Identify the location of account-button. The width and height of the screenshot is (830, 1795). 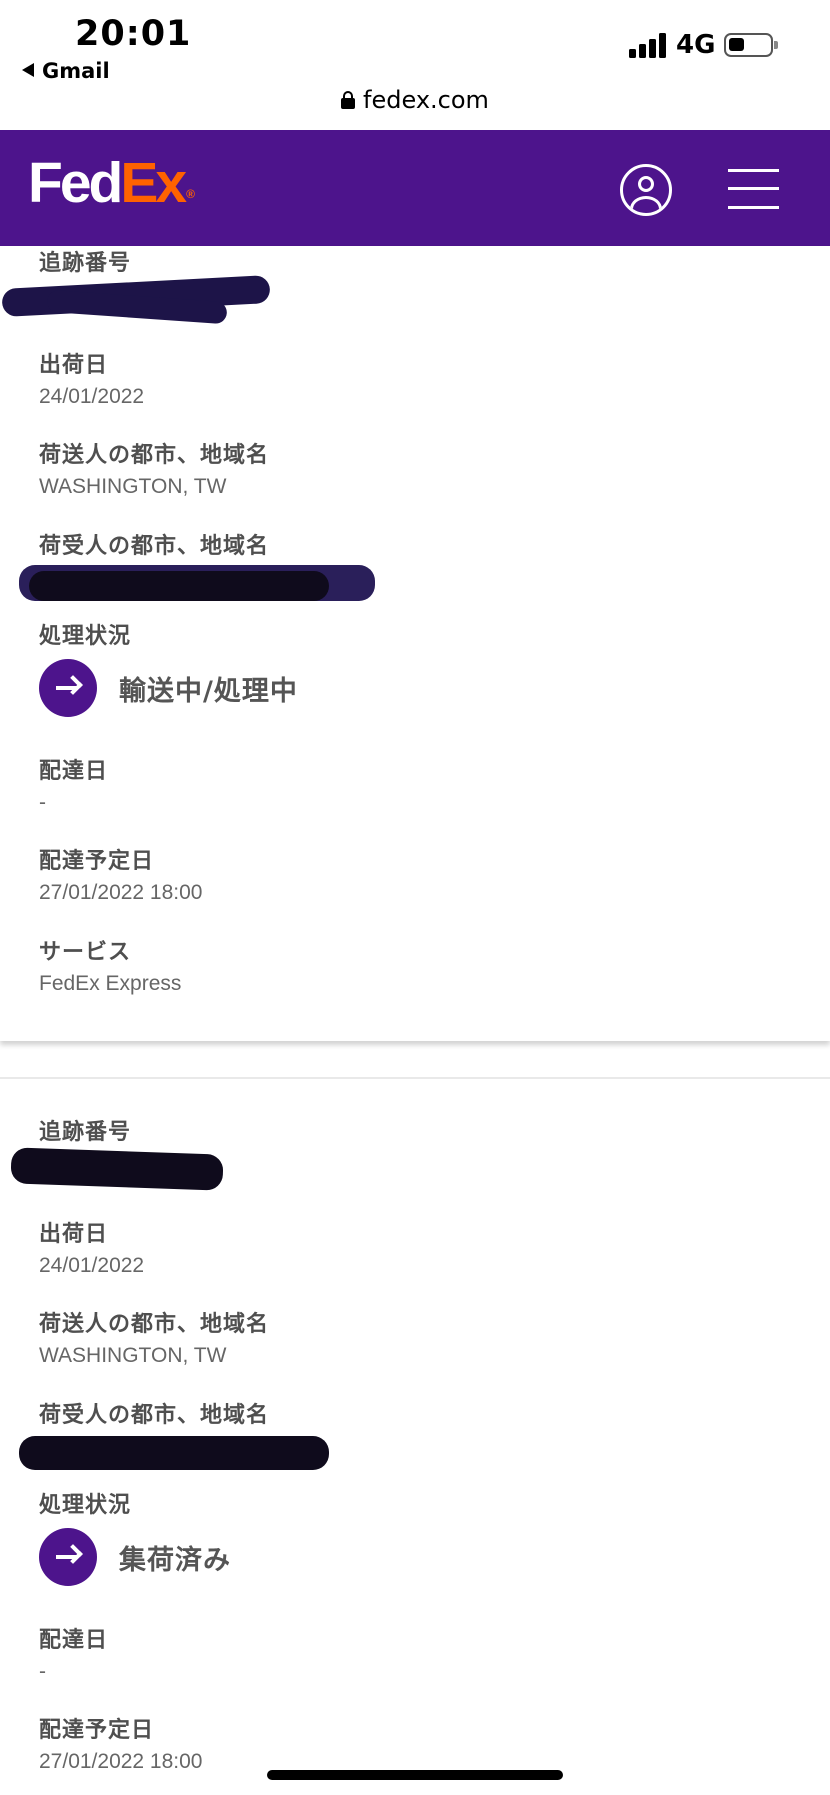
(646, 190).